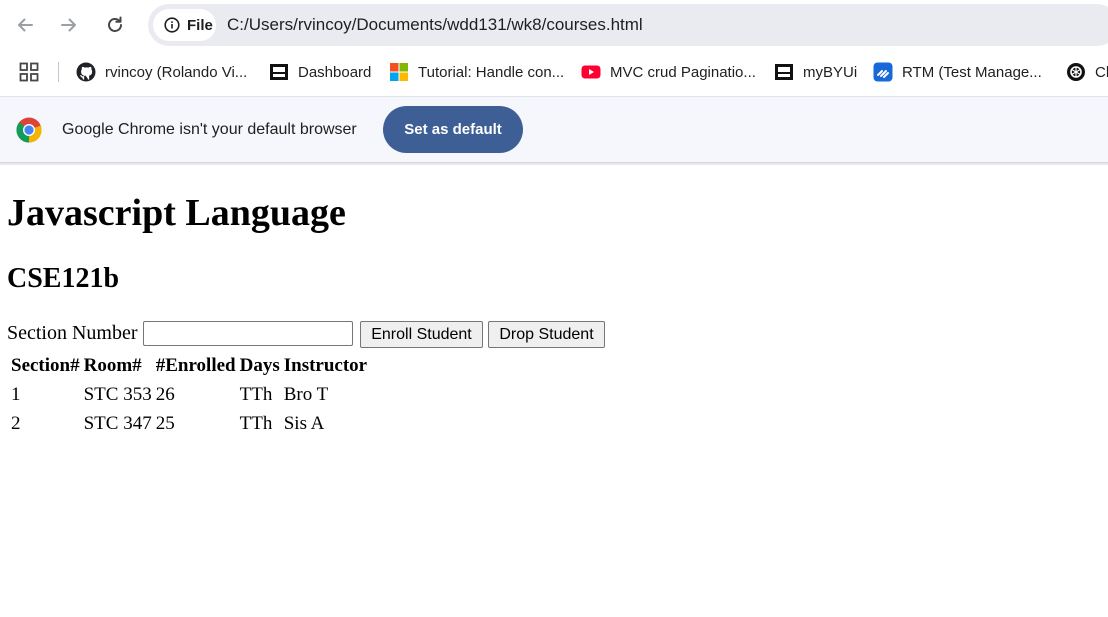  I want to click on site-info-label: File, so click(200, 25).